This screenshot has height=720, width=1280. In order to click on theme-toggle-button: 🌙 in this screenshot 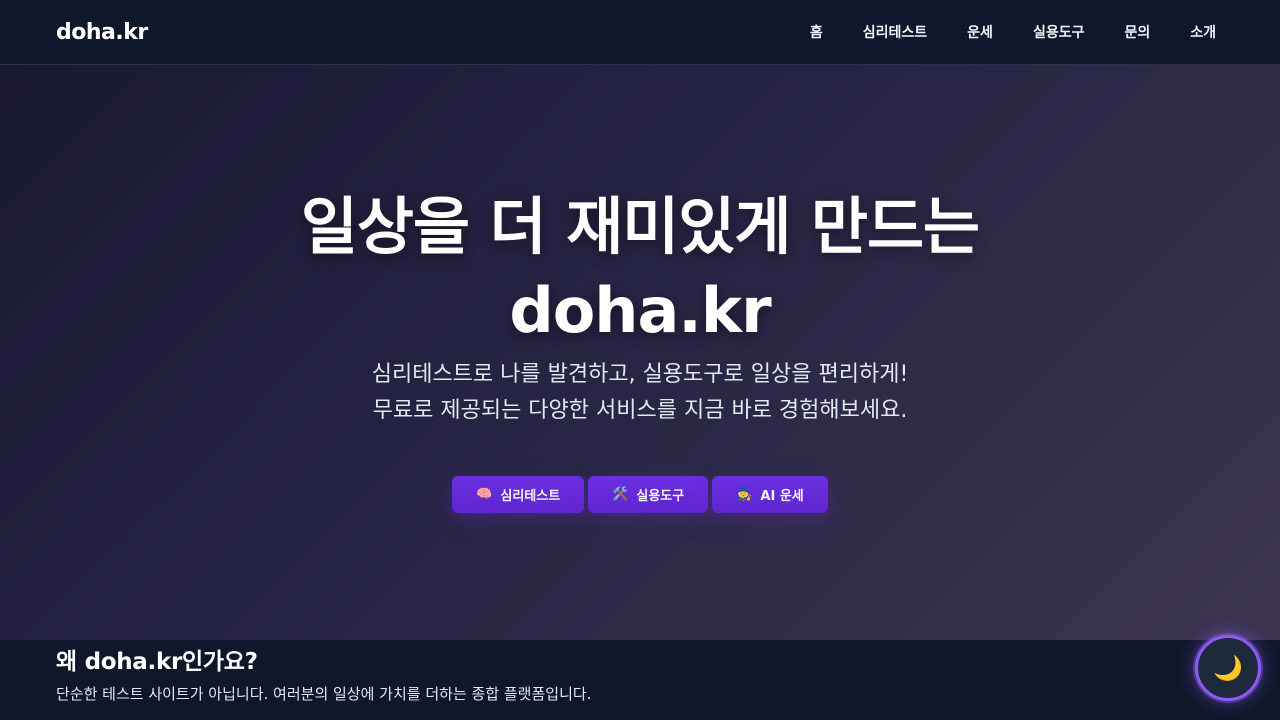, I will do `click(1228, 668)`.